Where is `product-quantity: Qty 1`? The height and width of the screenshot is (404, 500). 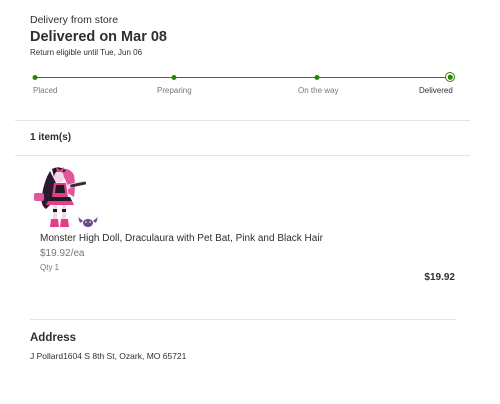 product-quantity: Qty 1 is located at coordinates (50, 267).